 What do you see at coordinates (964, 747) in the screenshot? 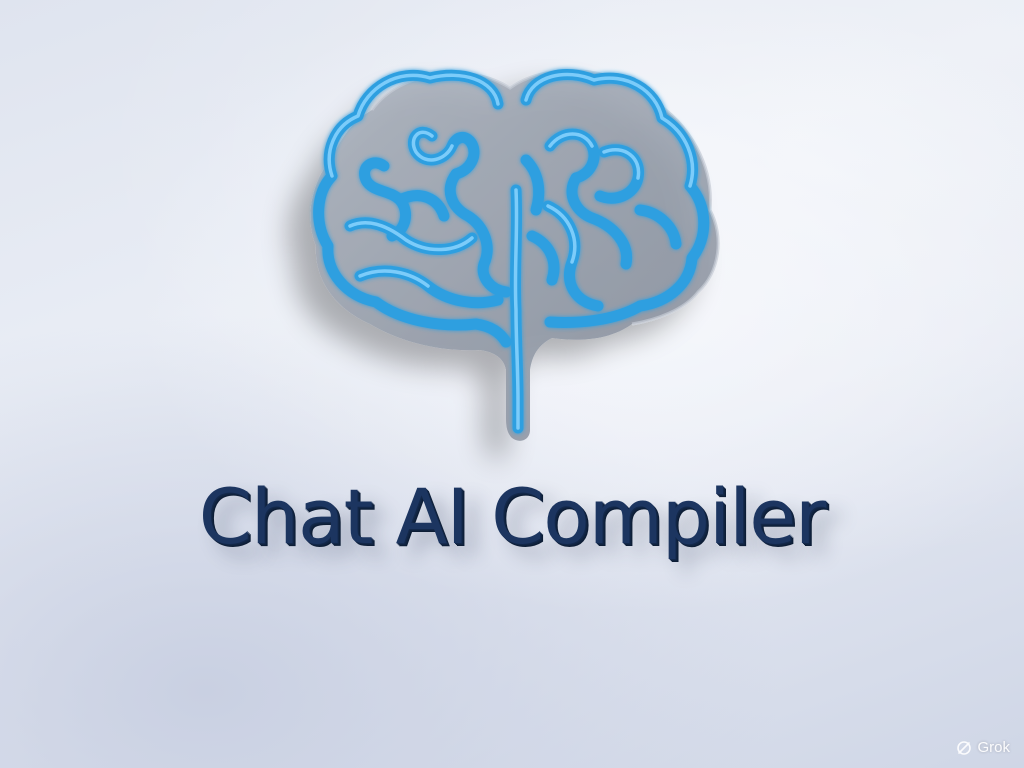
I see `grok-logo-icon` at bounding box center [964, 747].